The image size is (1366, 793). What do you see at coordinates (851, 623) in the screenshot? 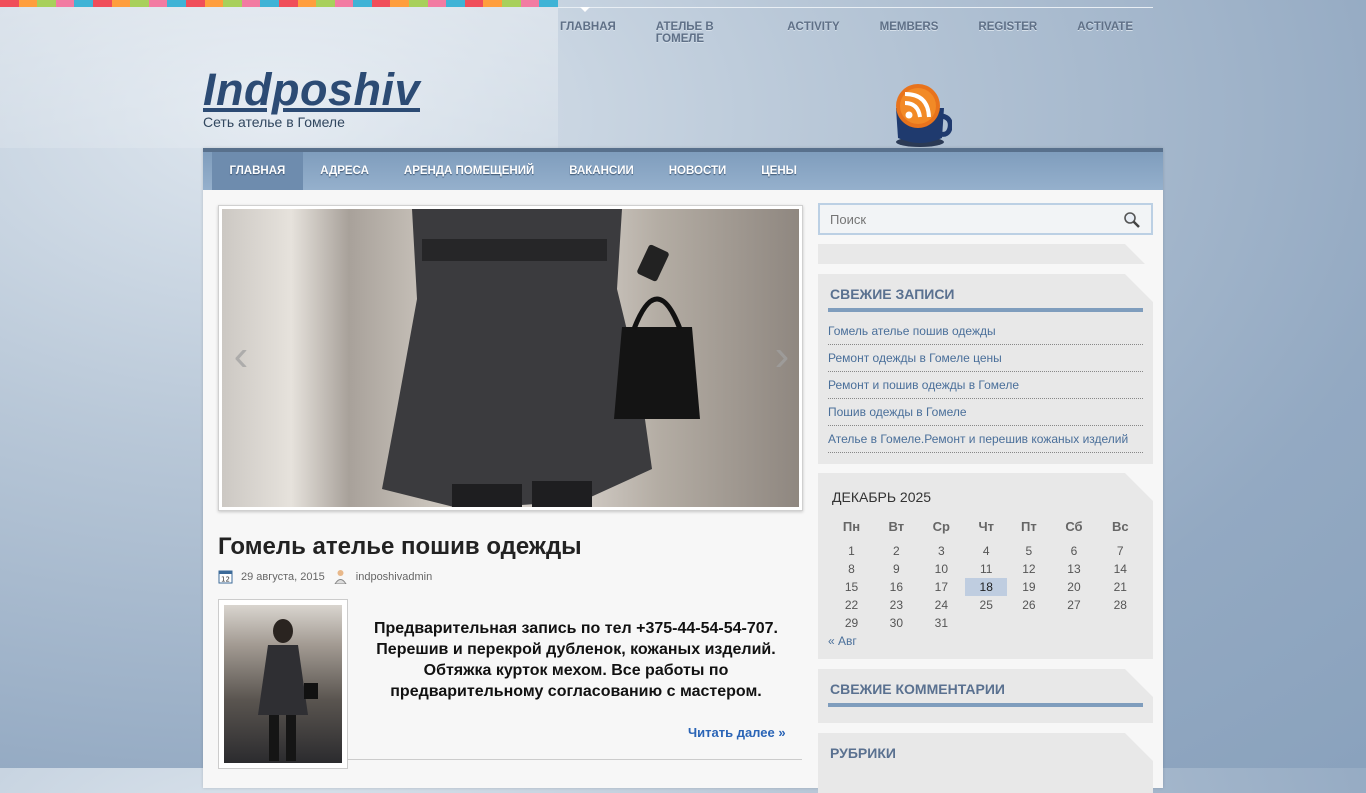
I see `calendar-day: 29` at bounding box center [851, 623].